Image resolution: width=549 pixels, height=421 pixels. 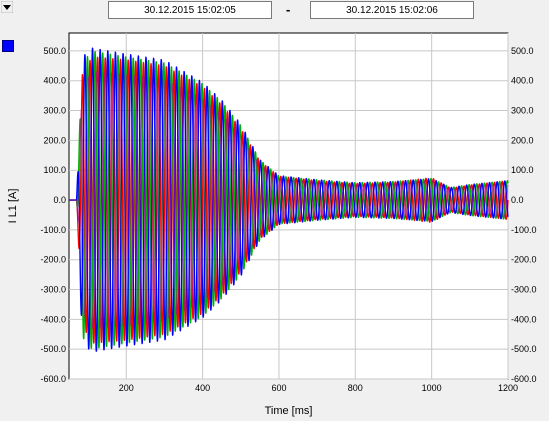 I want to click on y-tick-label-left: -400.0, so click(x=53, y=319).